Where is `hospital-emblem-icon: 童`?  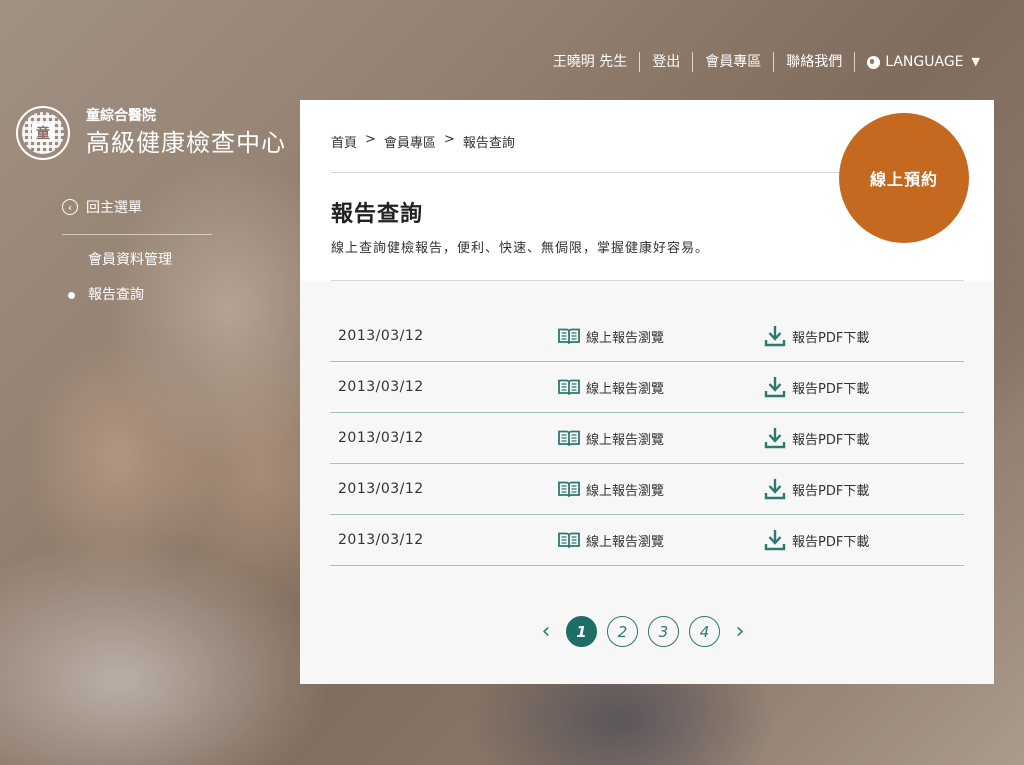 hospital-emblem-icon: 童 is located at coordinates (43, 133).